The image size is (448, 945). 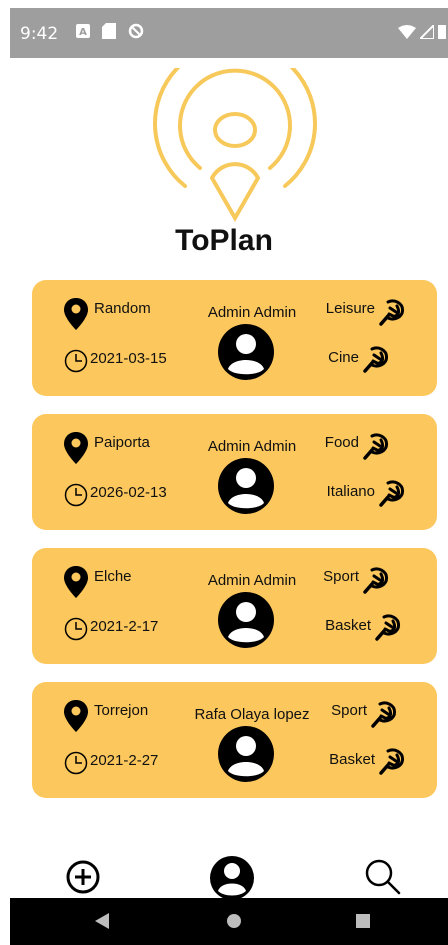 I want to click on app-title: ToPlan, so click(x=224, y=240).